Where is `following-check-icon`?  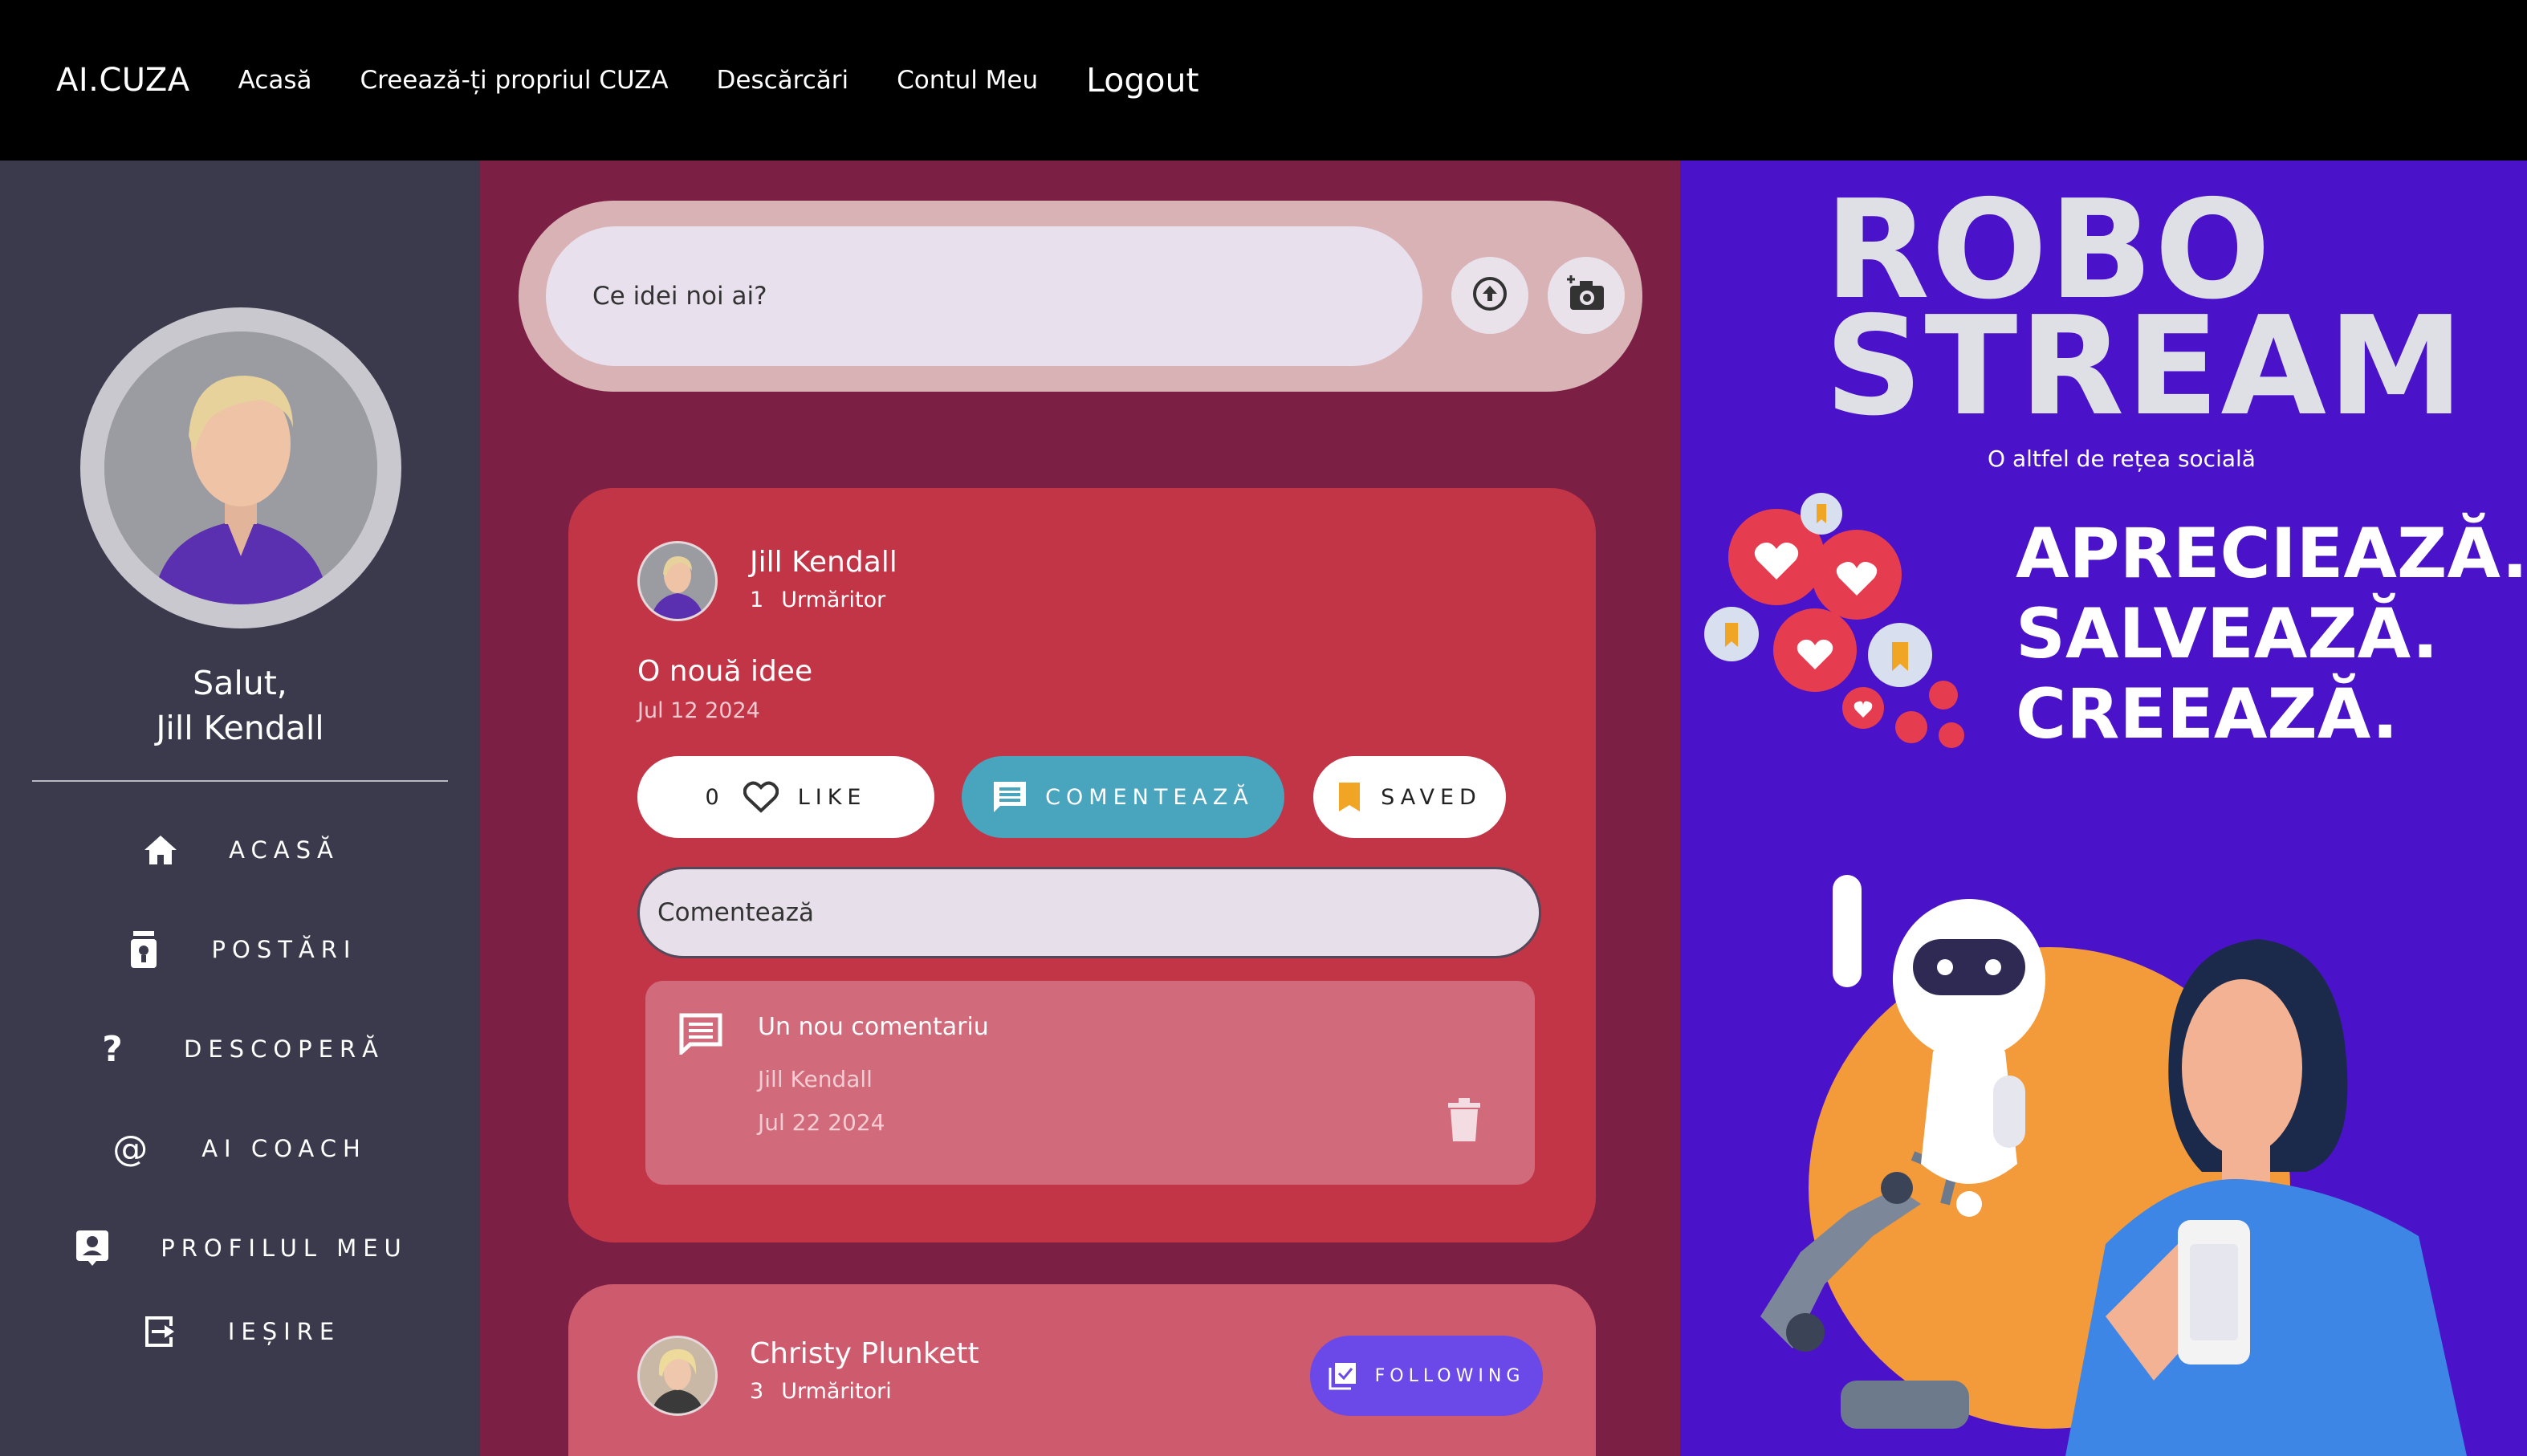
following-check-icon is located at coordinates (1343, 1375).